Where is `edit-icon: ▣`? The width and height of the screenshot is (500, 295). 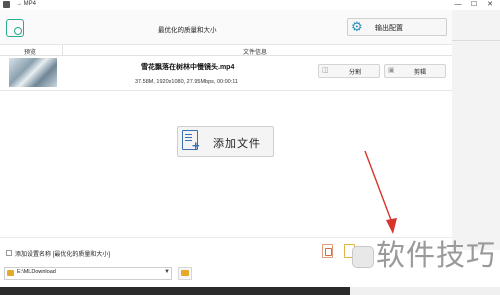
edit-icon: ▣ is located at coordinates (391, 70).